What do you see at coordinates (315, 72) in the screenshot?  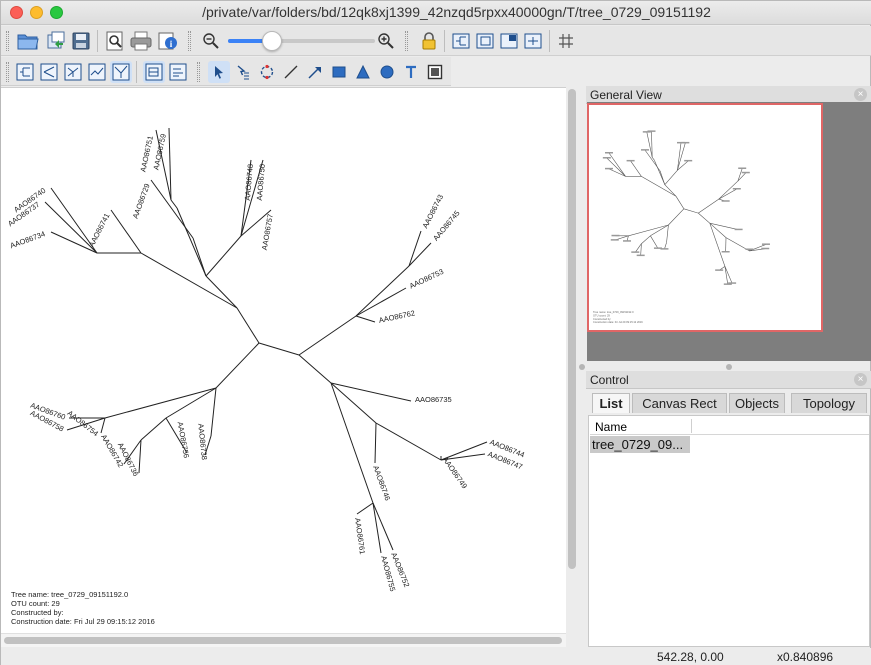 I see `arrow-tool-icon` at bounding box center [315, 72].